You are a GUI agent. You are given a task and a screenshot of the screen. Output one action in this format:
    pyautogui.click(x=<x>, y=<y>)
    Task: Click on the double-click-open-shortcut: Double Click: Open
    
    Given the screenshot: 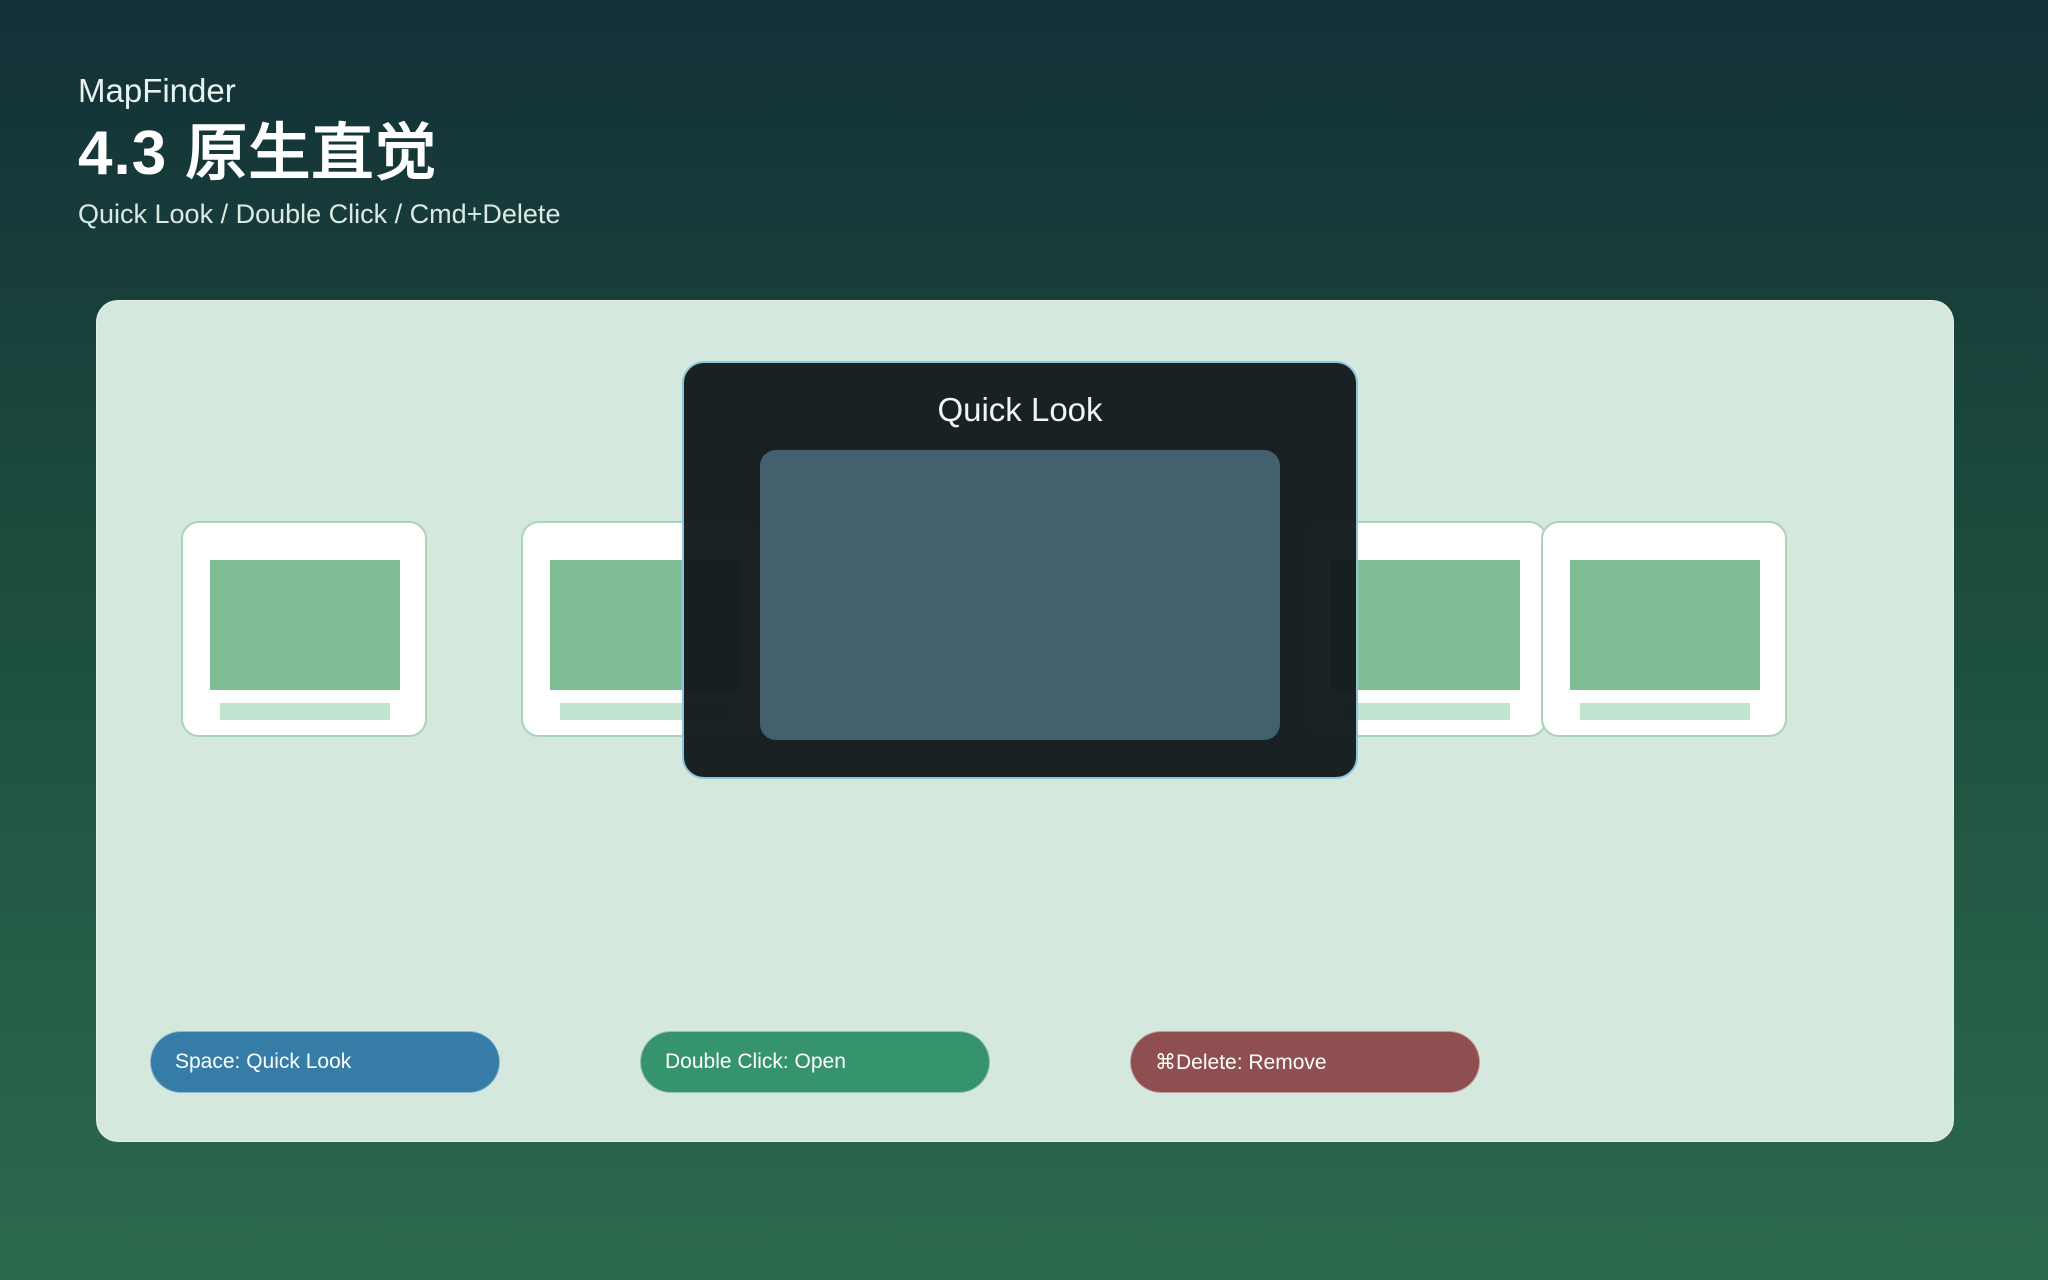 What is the action you would take?
    pyautogui.click(x=815, y=1062)
    